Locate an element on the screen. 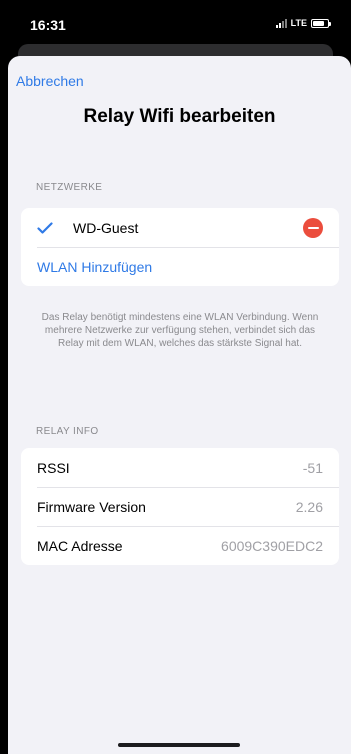 Image resolution: width=351 pixels, height=754 pixels. home-indicator is located at coordinates (179, 745).